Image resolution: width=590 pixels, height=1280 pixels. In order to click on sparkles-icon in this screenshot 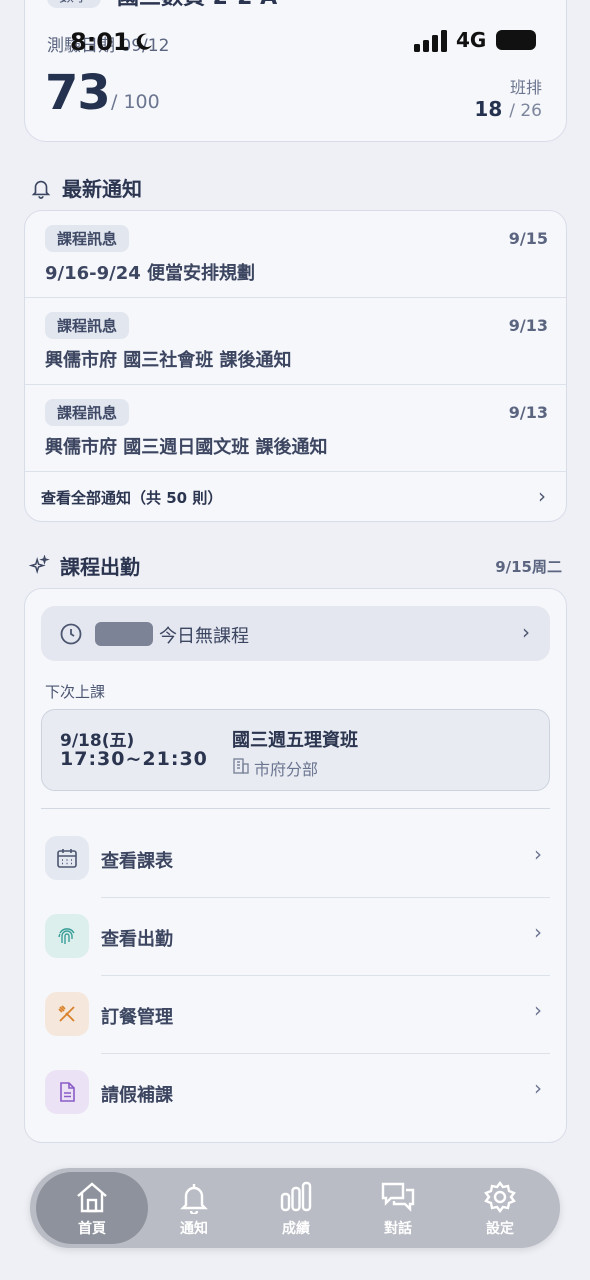, I will do `click(39, 565)`.